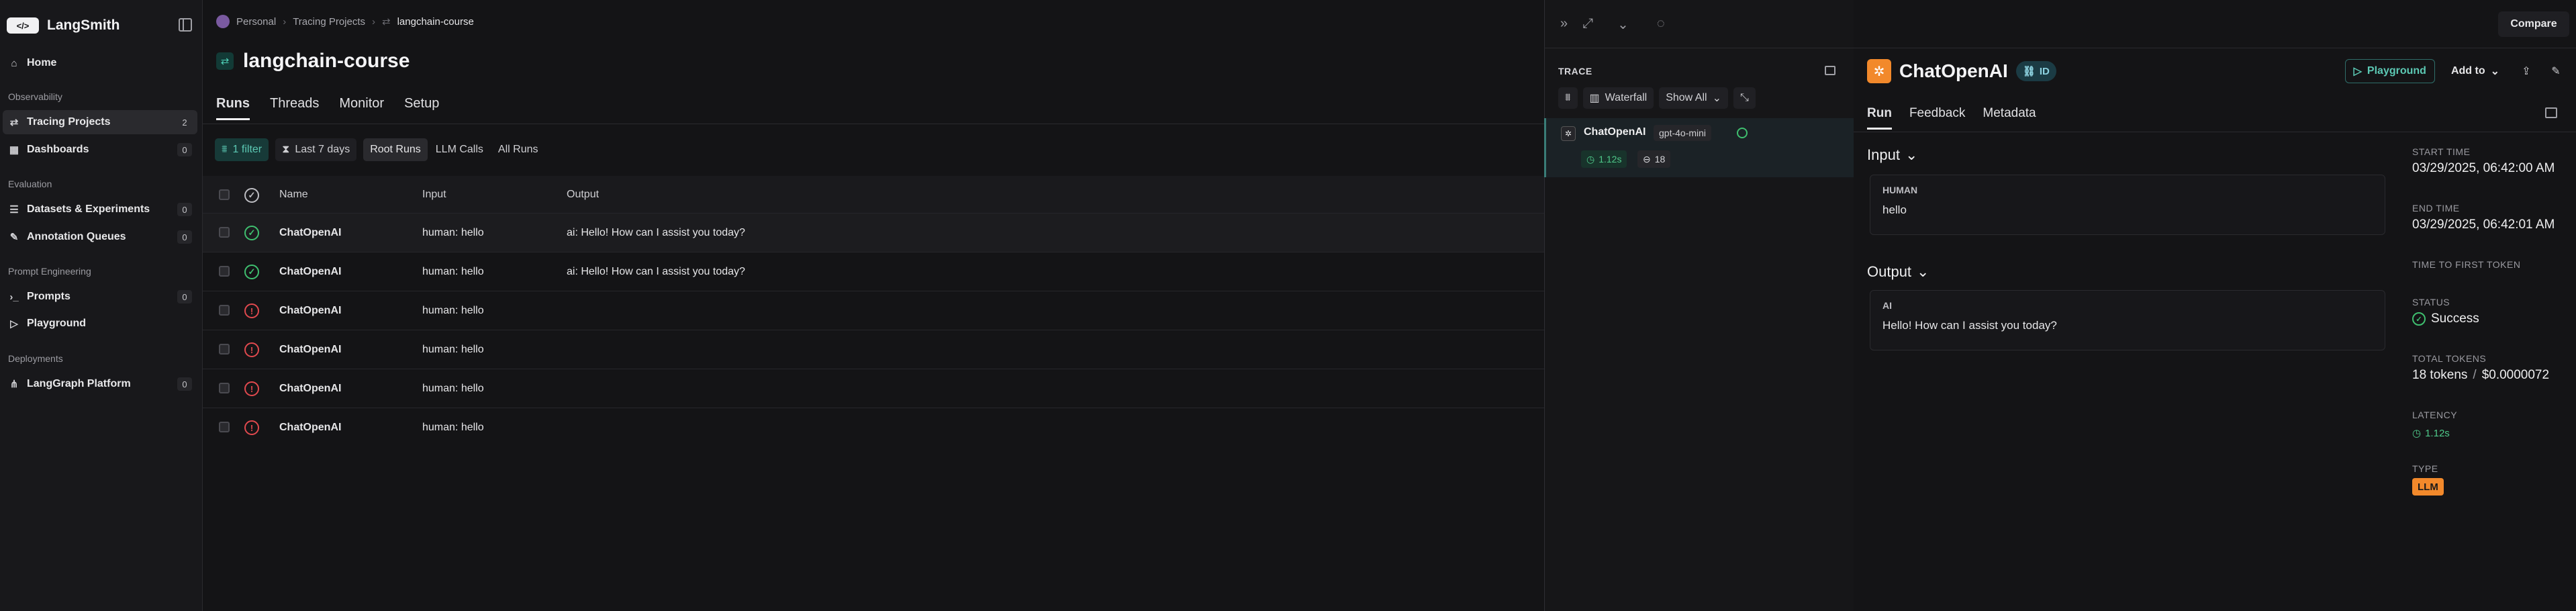 This screenshot has width=2576, height=611. Describe the element at coordinates (76, 236) in the screenshot. I see `sidebar-item-label: Annotation Queues` at that location.